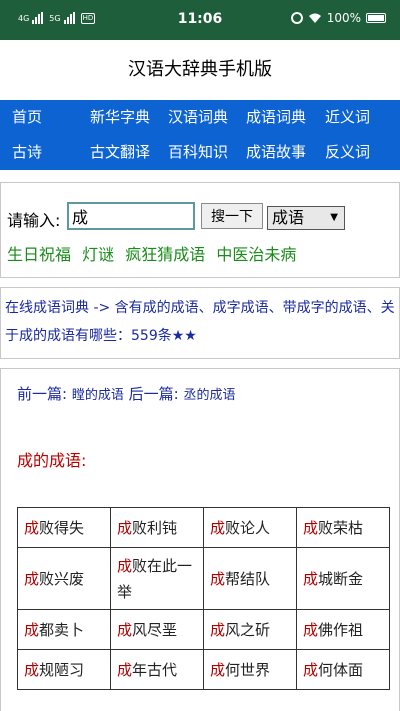 Image resolution: width=400 pixels, height=711 pixels. I want to click on search-type-select: 成语 ▼, so click(306, 218).